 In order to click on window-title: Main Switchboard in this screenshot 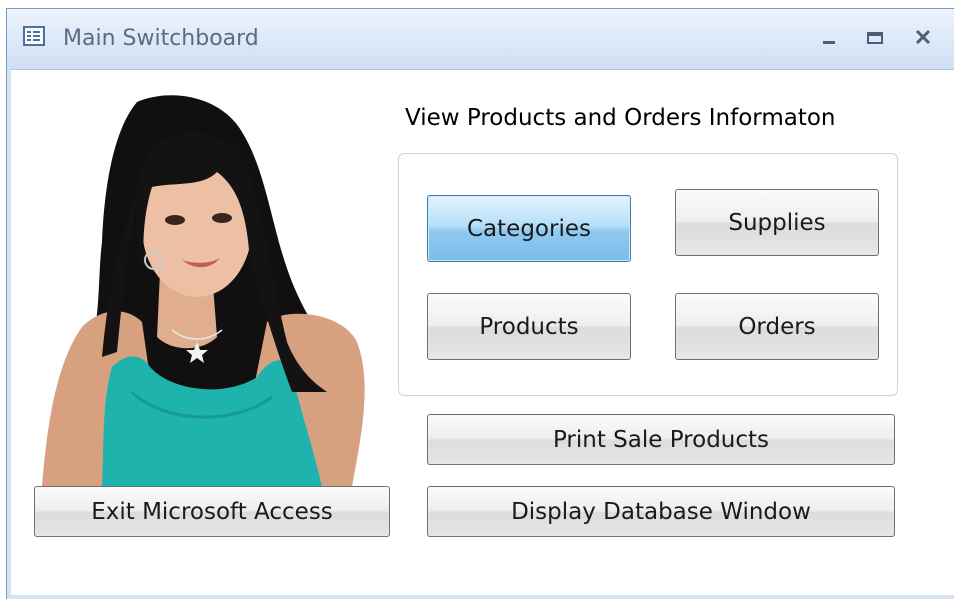, I will do `click(161, 38)`.